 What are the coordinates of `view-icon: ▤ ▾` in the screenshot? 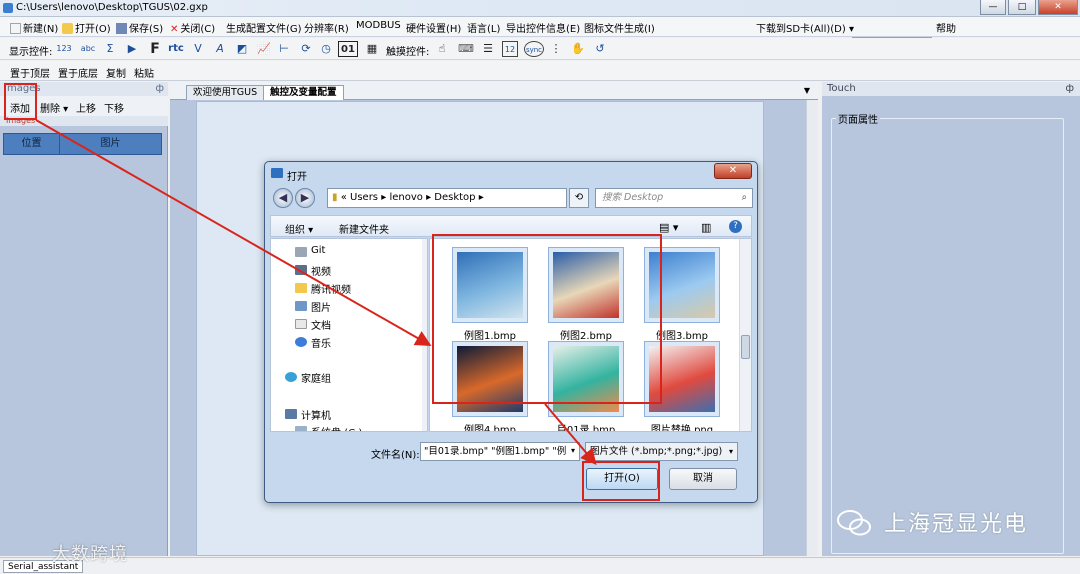 It's located at (668, 227).